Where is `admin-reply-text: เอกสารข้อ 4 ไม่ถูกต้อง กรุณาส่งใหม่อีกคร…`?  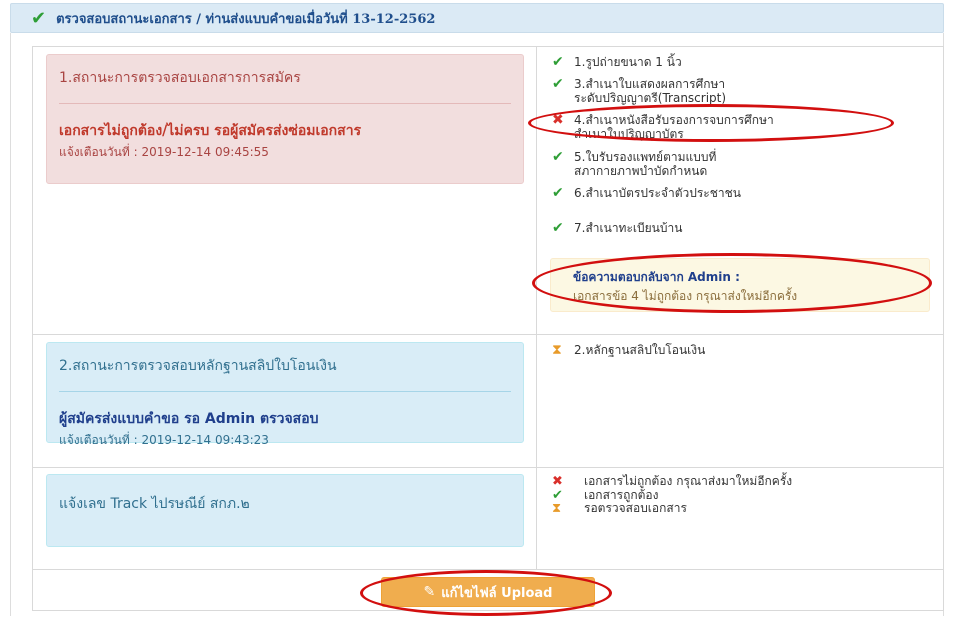
admin-reply-text: เอกสารข้อ 4 ไม่ถูกต้อง กรุณาส่งใหม่อีกคร… is located at coordinates (685, 296).